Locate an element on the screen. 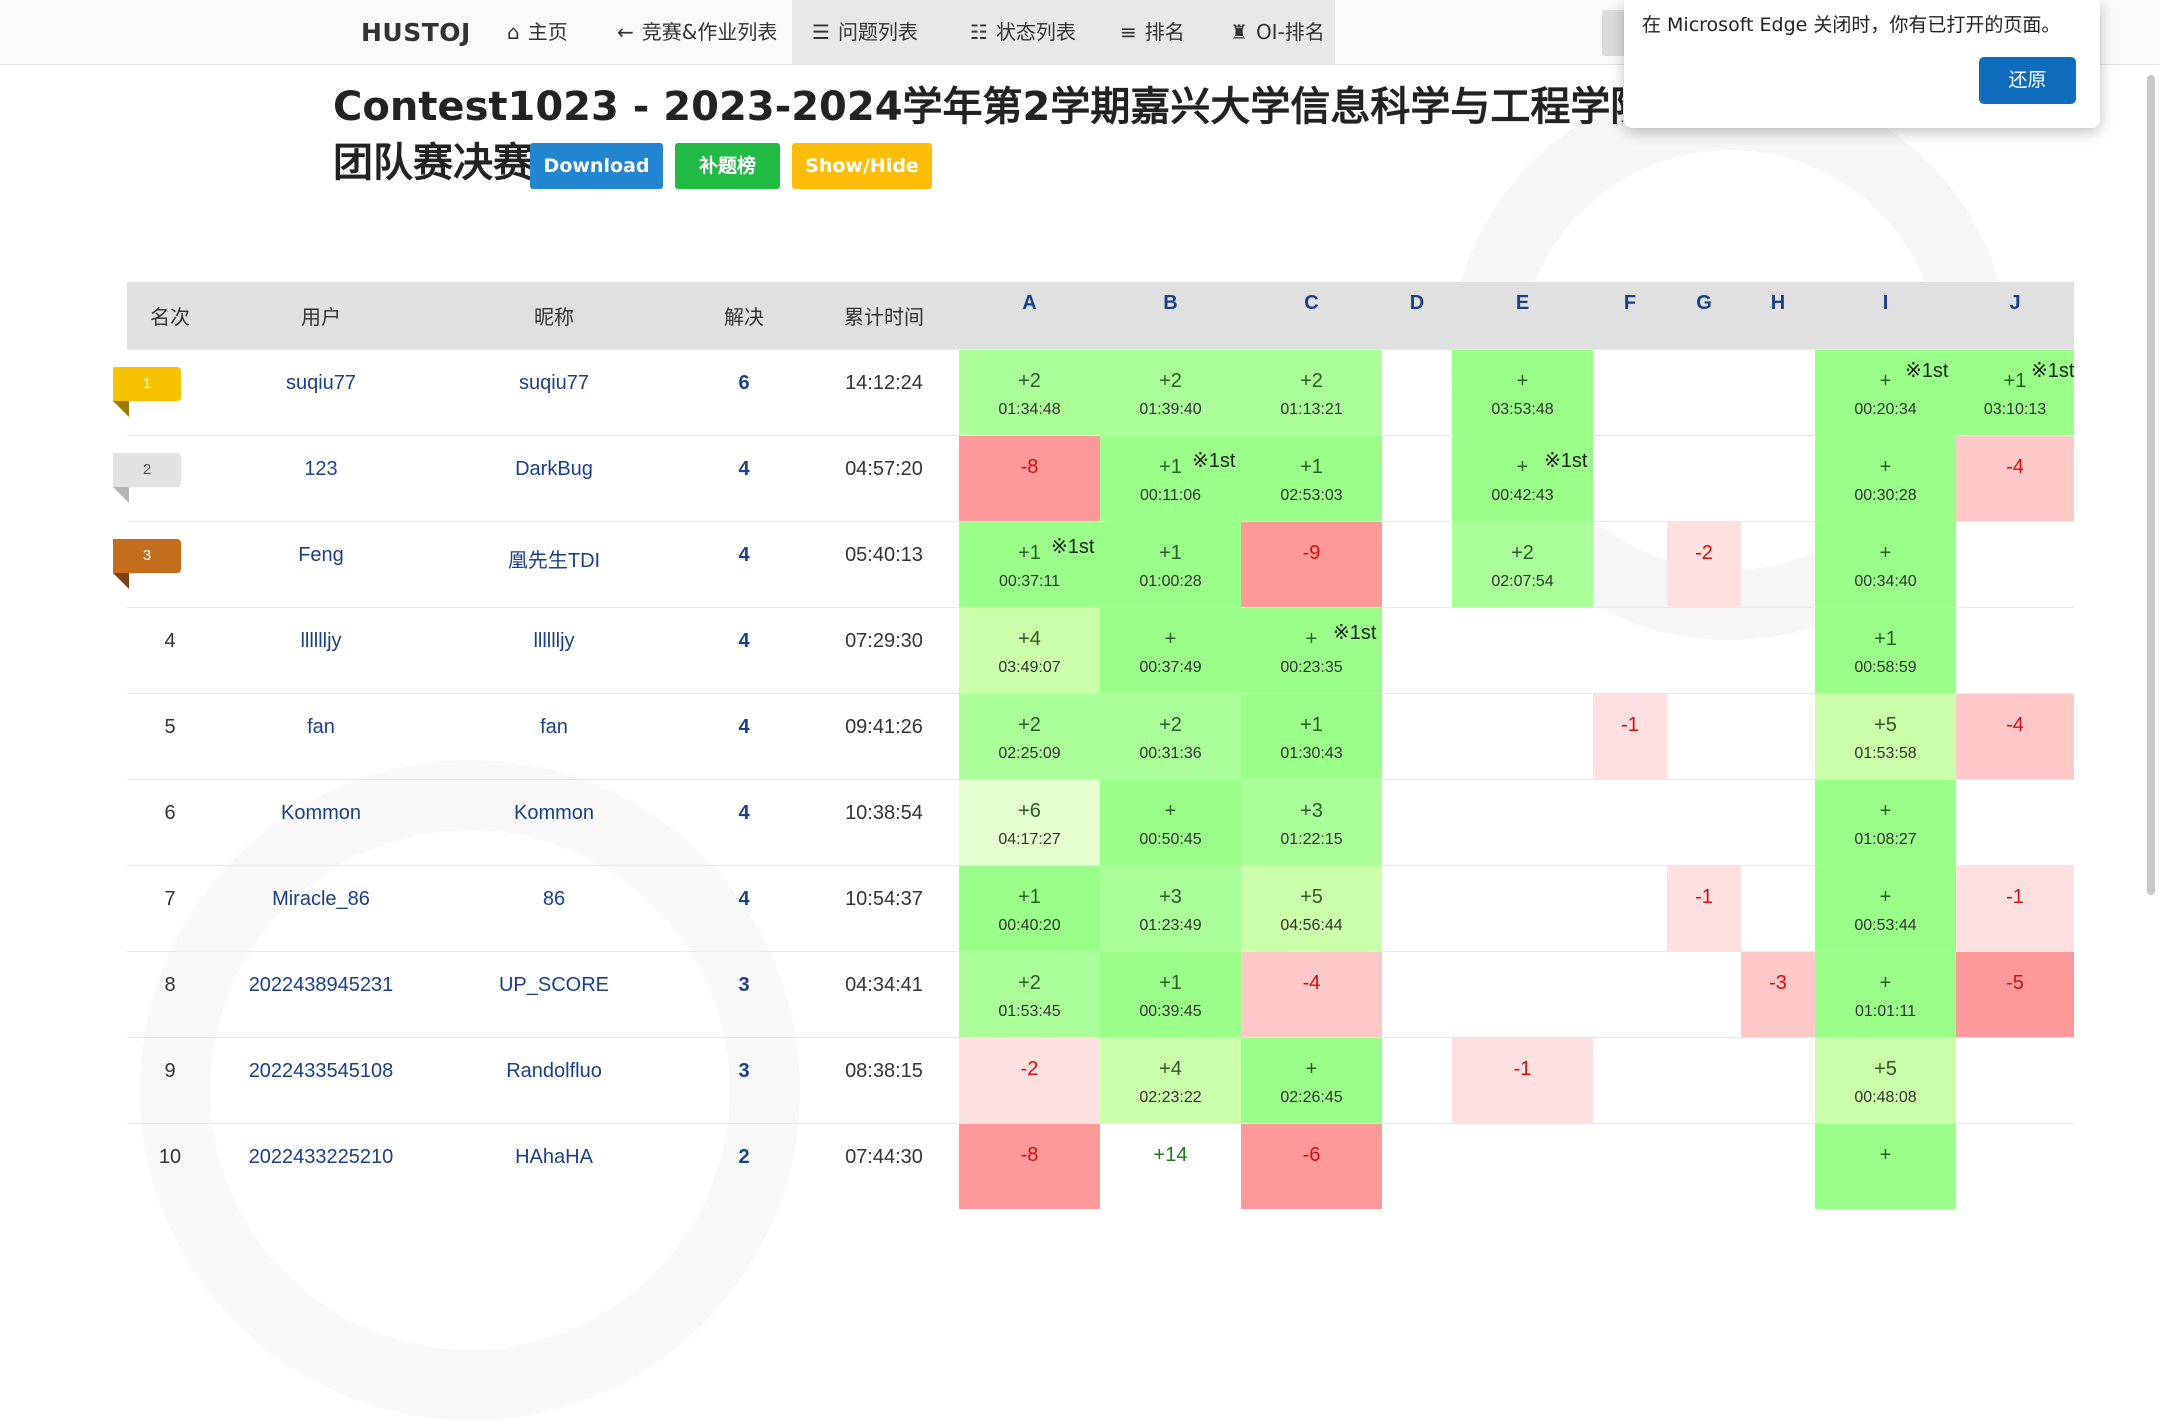  header-problem-f: F is located at coordinates (1630, 316).